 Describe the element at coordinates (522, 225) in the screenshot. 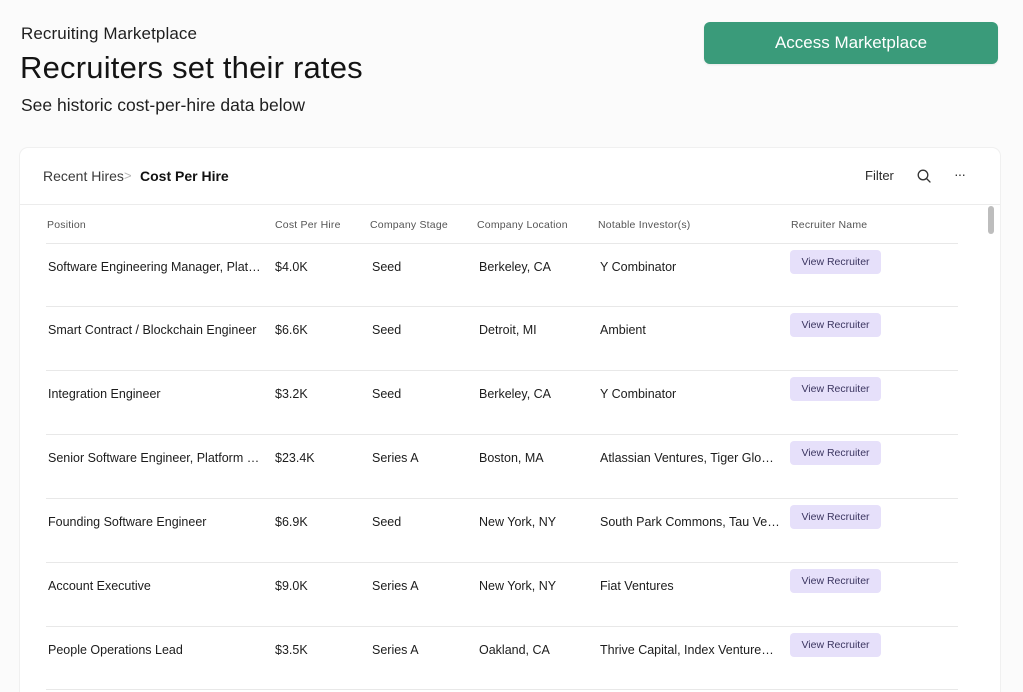

I see `column-header-location: Company Location` at that location.